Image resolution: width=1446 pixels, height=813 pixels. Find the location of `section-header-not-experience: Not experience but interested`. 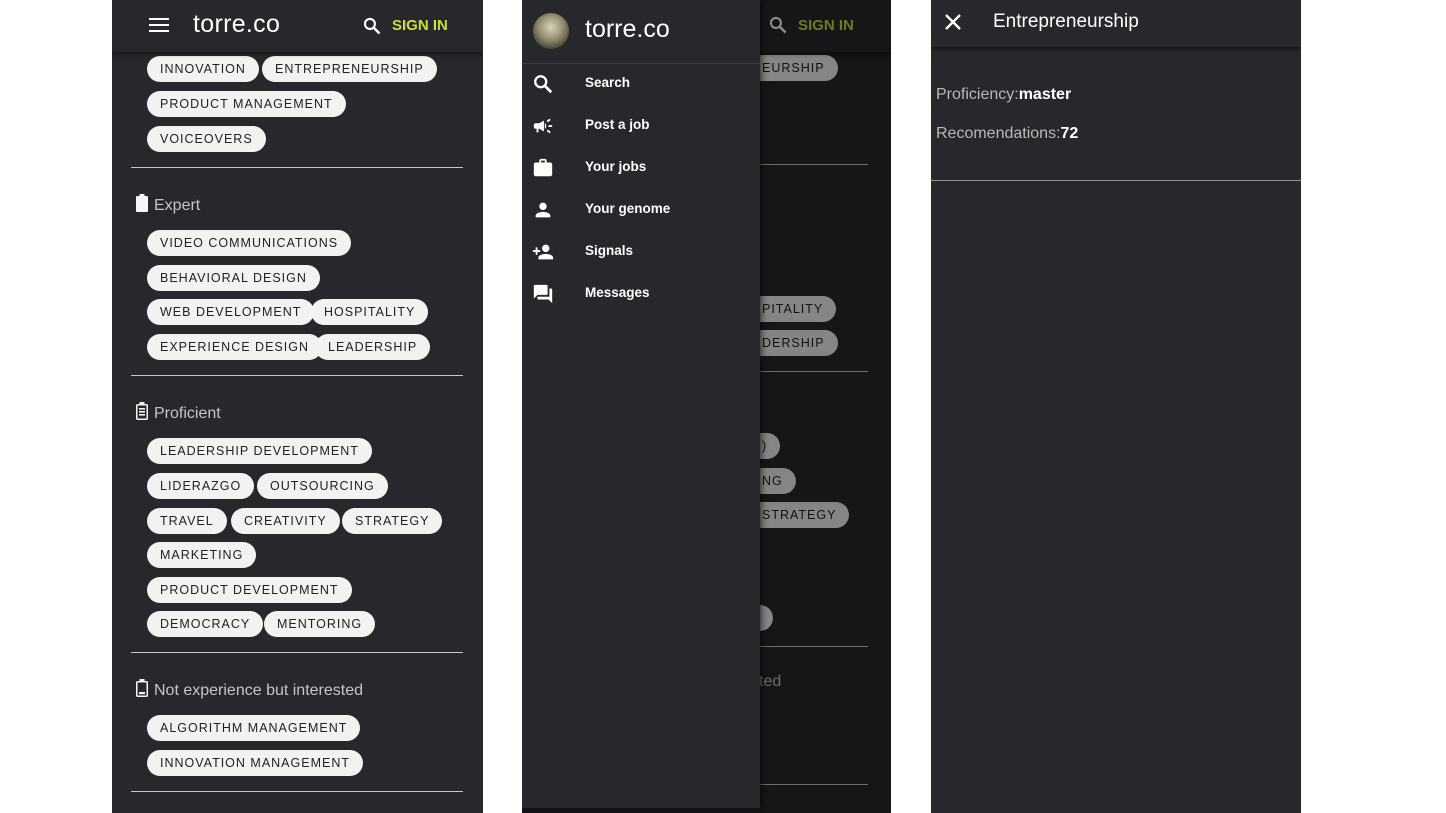

section-header-not-experience: Not experience but interested is located at coordinates (249, 690).